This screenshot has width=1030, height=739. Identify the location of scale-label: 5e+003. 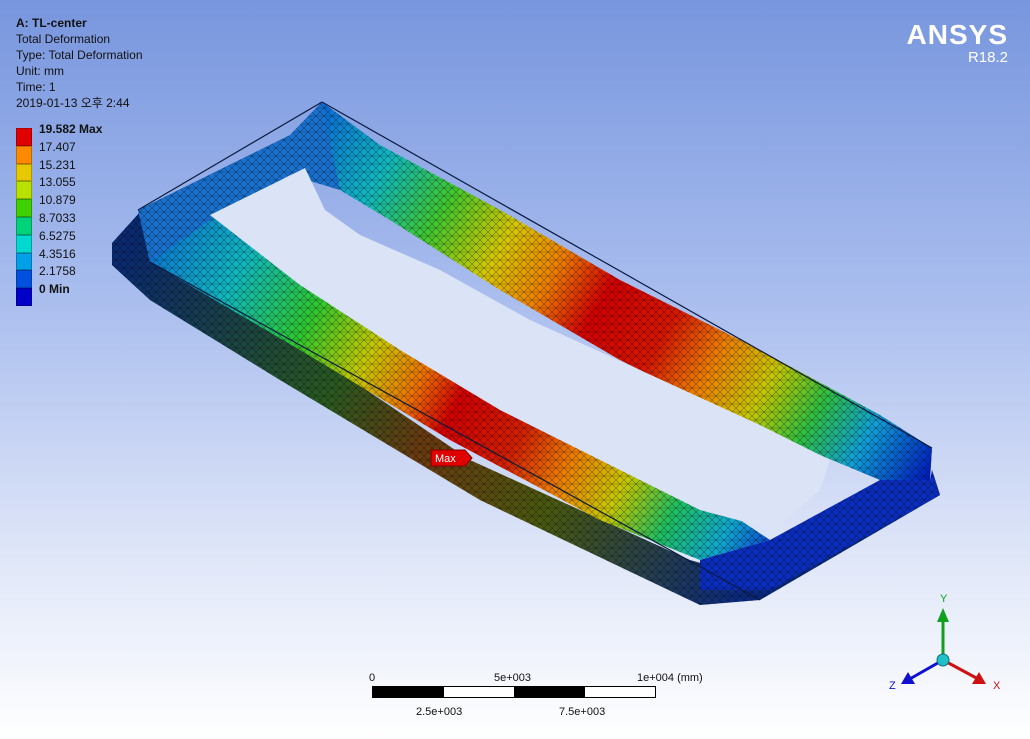
(513, 678).